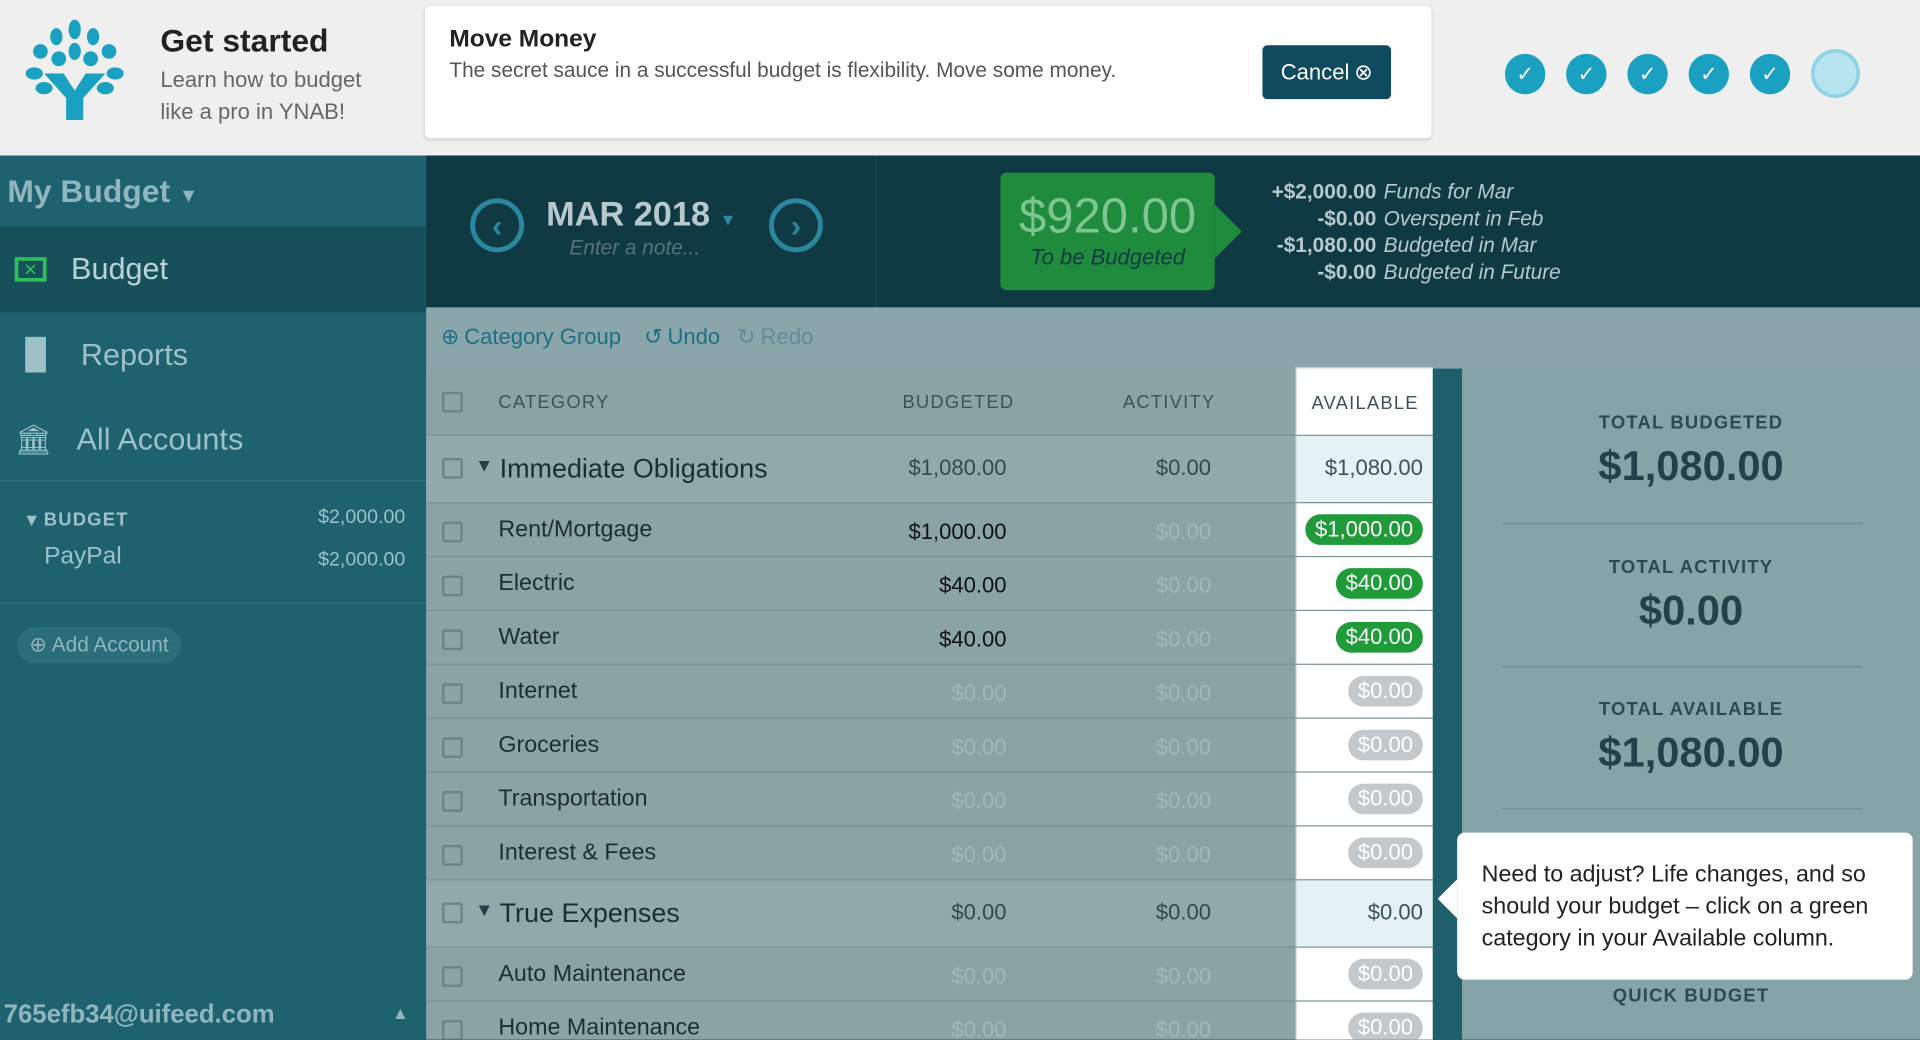 The height and width of the screenshot is (1040, 1920). Describe the element at coordinates (929, 974) in the screenshot. I see `category-row: Auto Maintenance $0.00 $0.00 $0.00` at that location.